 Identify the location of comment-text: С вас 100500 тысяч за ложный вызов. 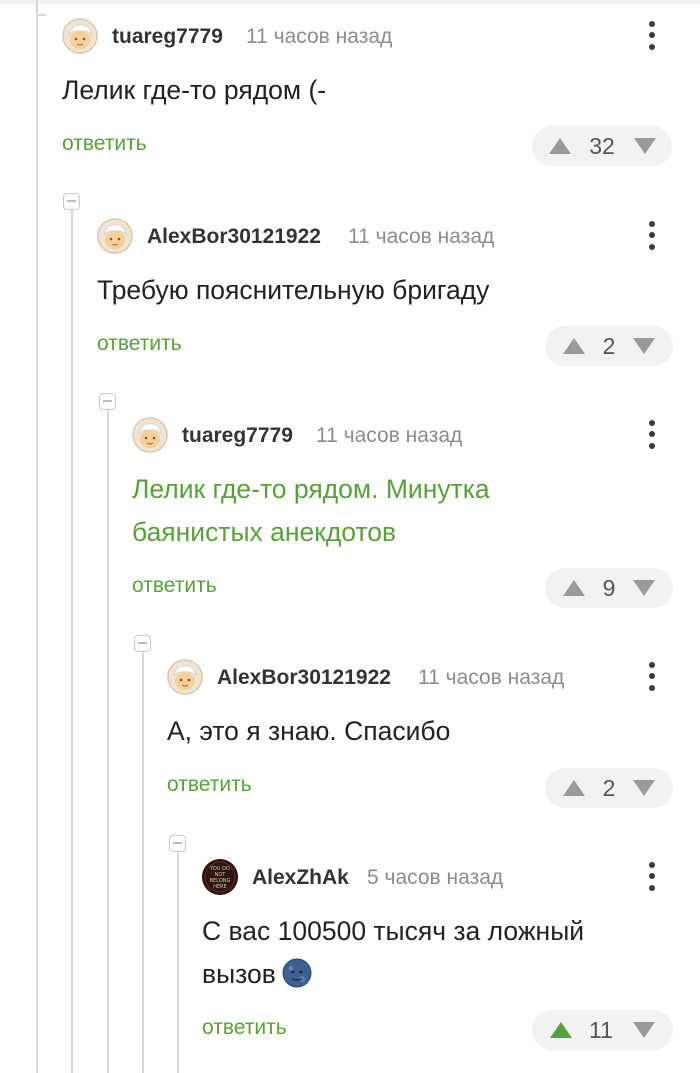
(393, 953).